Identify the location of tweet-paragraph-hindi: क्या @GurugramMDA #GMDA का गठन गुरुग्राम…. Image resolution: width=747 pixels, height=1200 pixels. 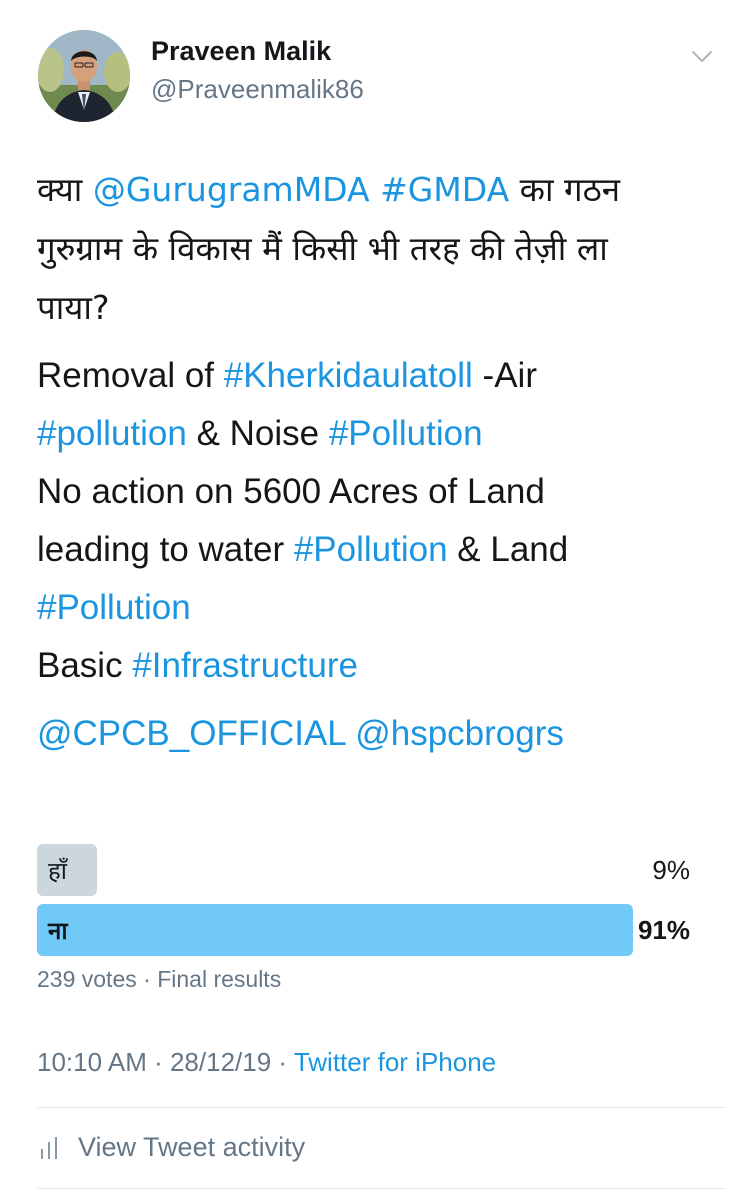
(377, 248).